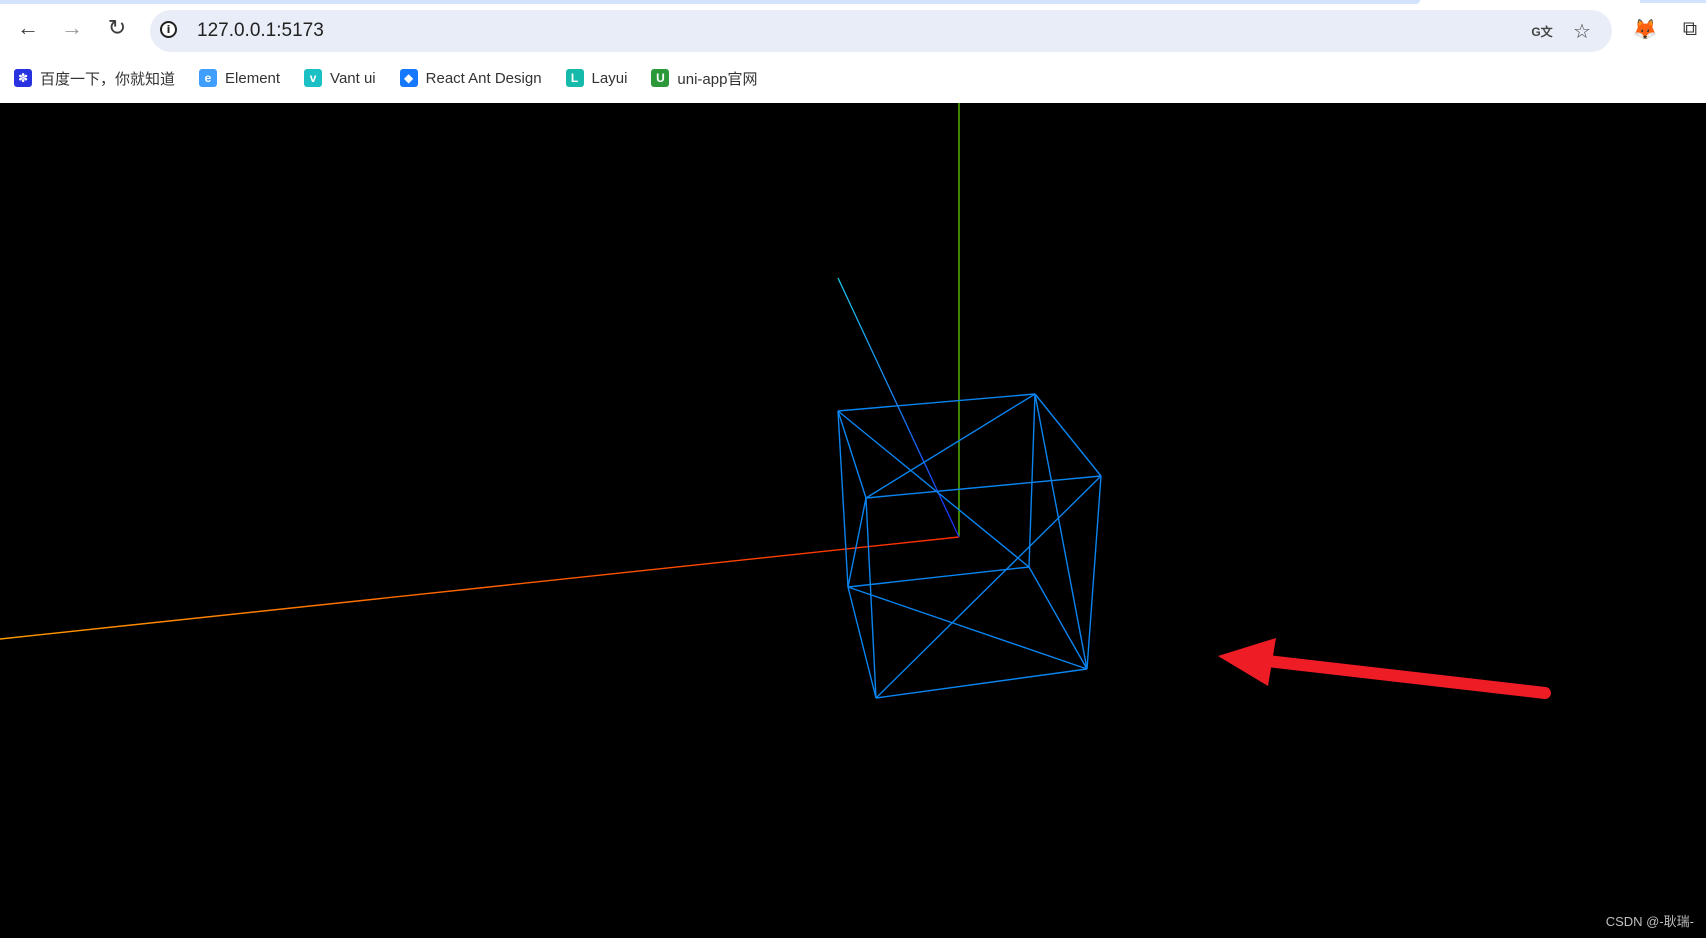  I want to click on bookmark-label: React Ant Design, so click(483, 78).